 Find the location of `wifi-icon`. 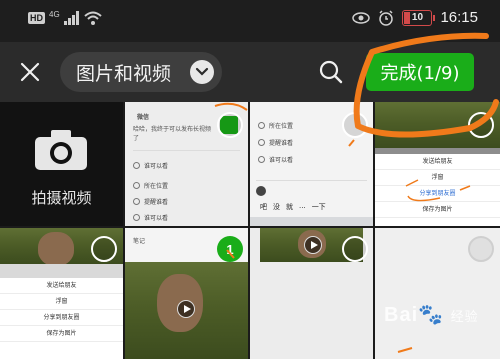

wifi-icon is located at coordinates (93, 18).